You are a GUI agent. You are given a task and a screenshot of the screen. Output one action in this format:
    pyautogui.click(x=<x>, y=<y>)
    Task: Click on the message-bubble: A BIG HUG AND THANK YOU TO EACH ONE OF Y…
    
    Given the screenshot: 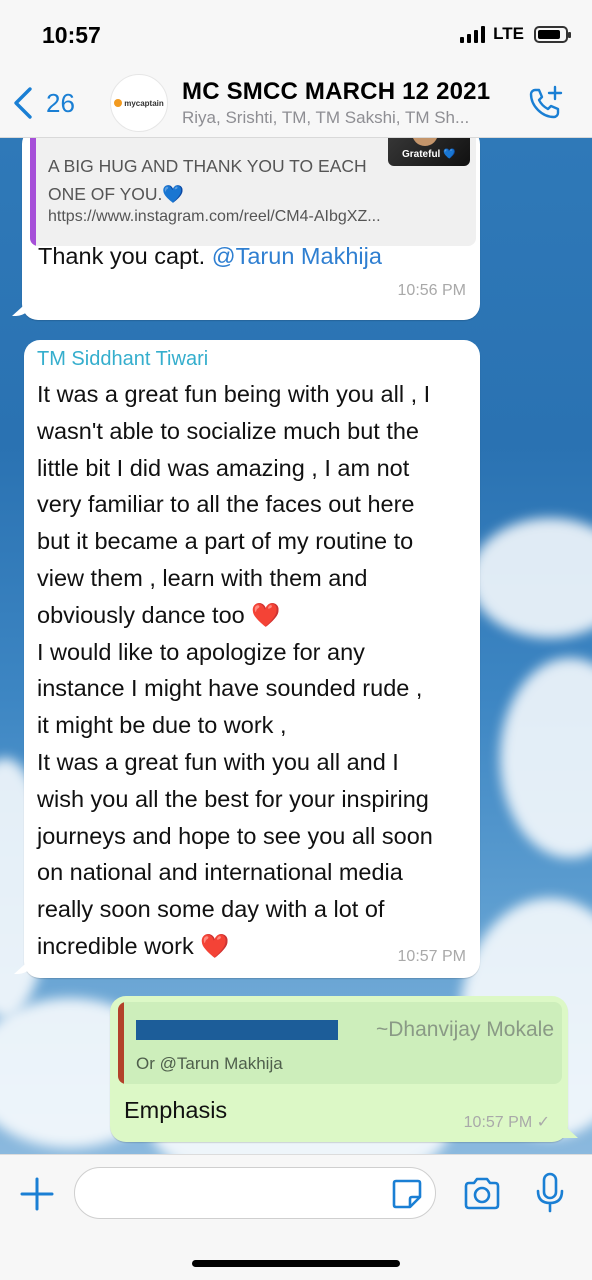 What is the action you would take?
    pyautogui.click(x=251, y=229)
    